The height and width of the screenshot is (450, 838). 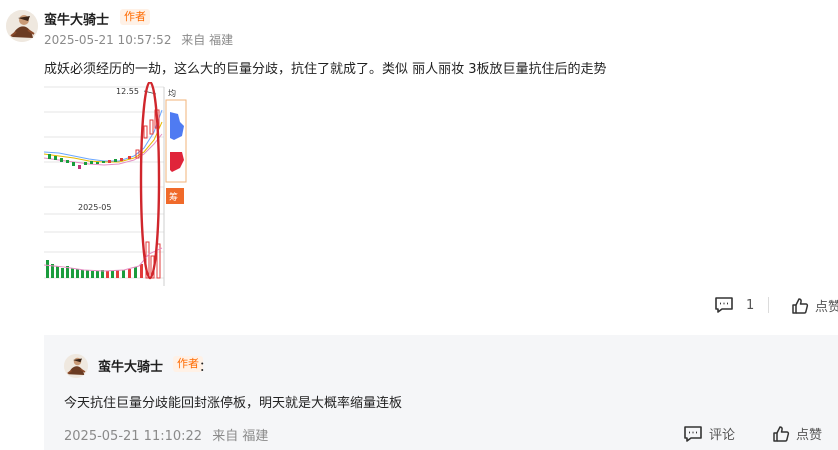 I want to click on reply-avatar-image, so click(x=76, y=366).